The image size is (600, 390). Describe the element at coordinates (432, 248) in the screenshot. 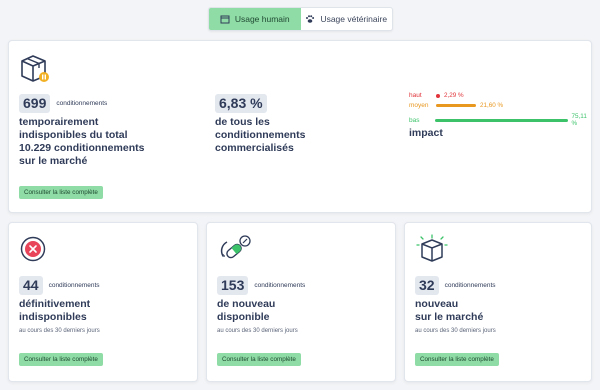

I see `new-box-icon` at that location.